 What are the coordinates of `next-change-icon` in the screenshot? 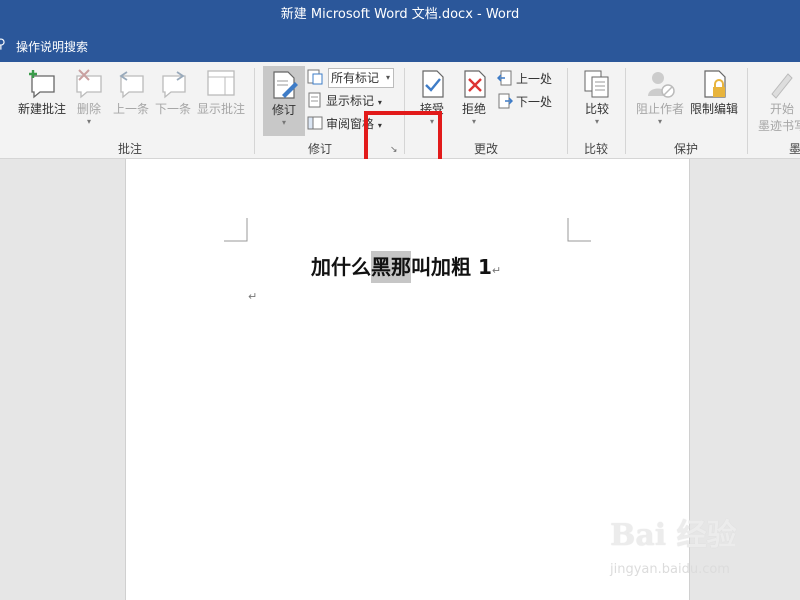 It's located at (505, 101).